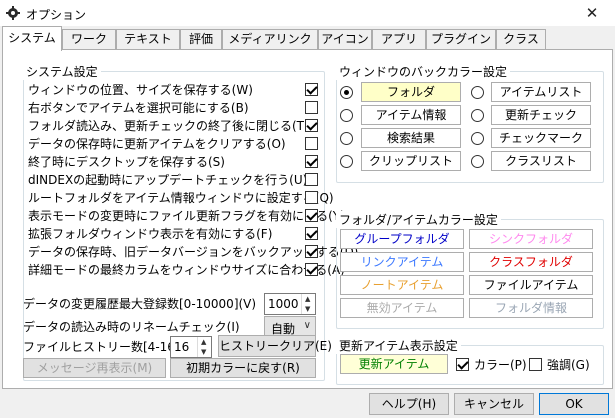 Image resolution: width=615 pixels, height=418 pixels. What do you see at coordinates (311, 125) in the screenshot?
I see `setting-checkbox-close-after-check` at bounding box center [311, 125].